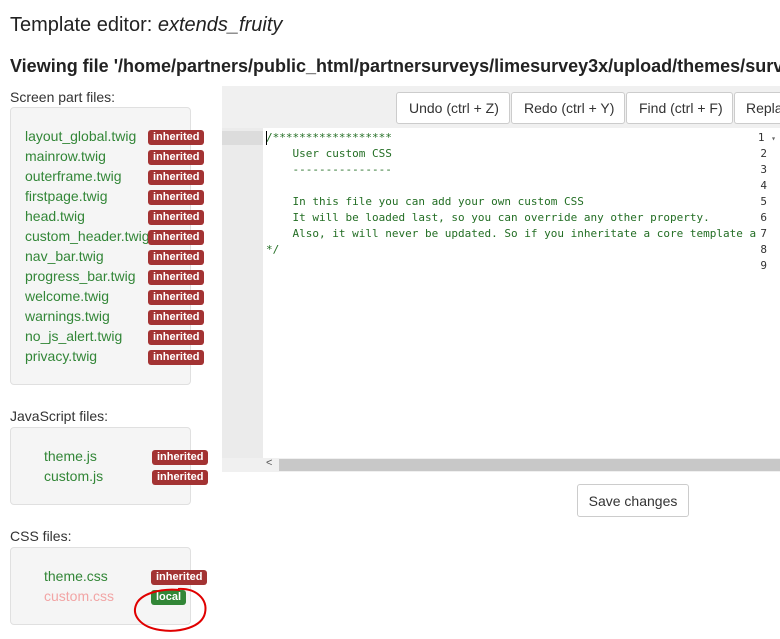  What do you see at coordinates (80, 136) in the screenshot?
I see `file-link-layout-global: layout_global.twig` at bounding box center [80, 136].